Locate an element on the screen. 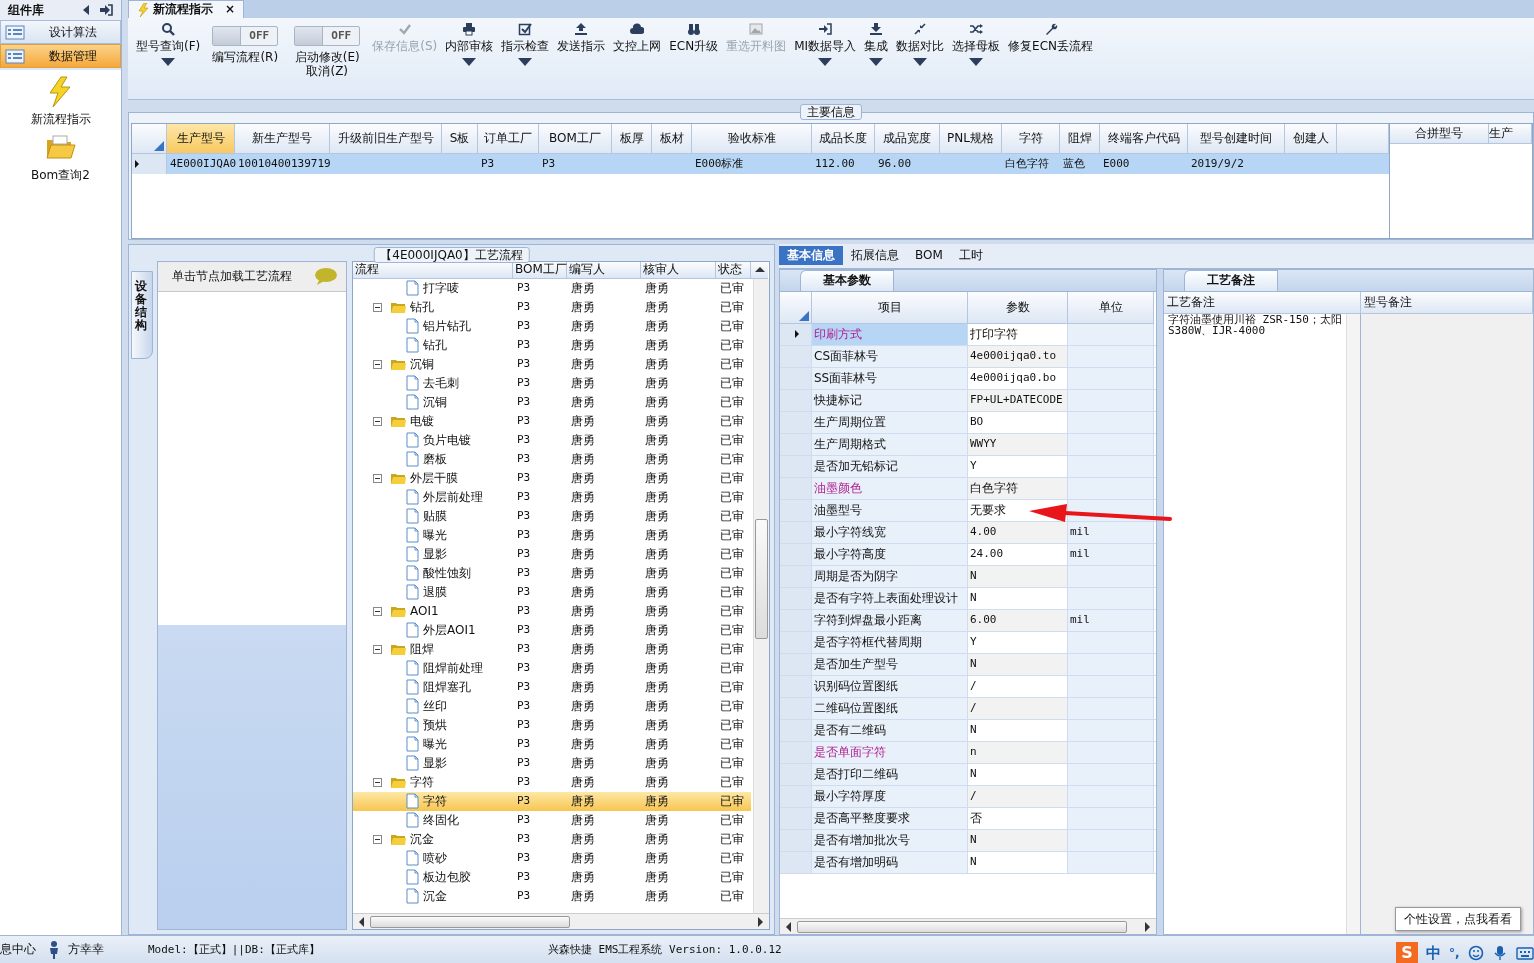 The image size is (1534, 963). toolbar-button: 内部审核 is located at coordinates (469, 46).